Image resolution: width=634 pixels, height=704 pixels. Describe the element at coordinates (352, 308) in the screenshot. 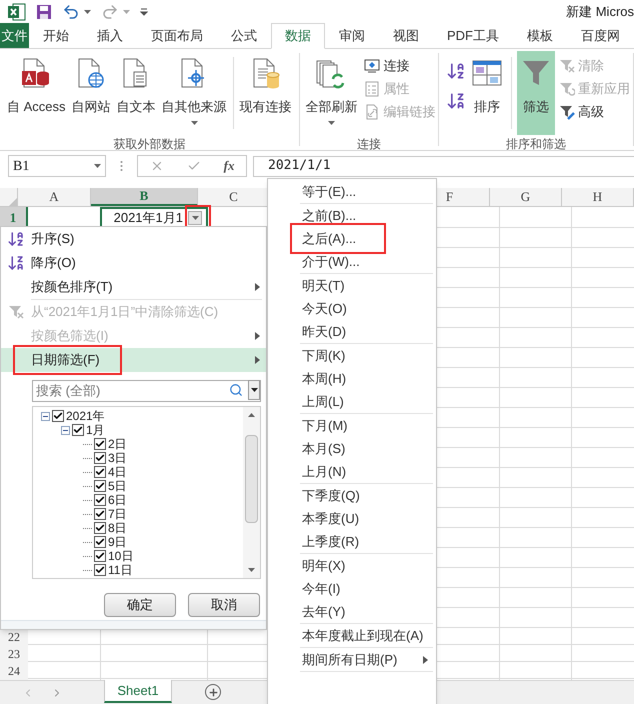

I see `menu-item: 今天(O)` at that location.